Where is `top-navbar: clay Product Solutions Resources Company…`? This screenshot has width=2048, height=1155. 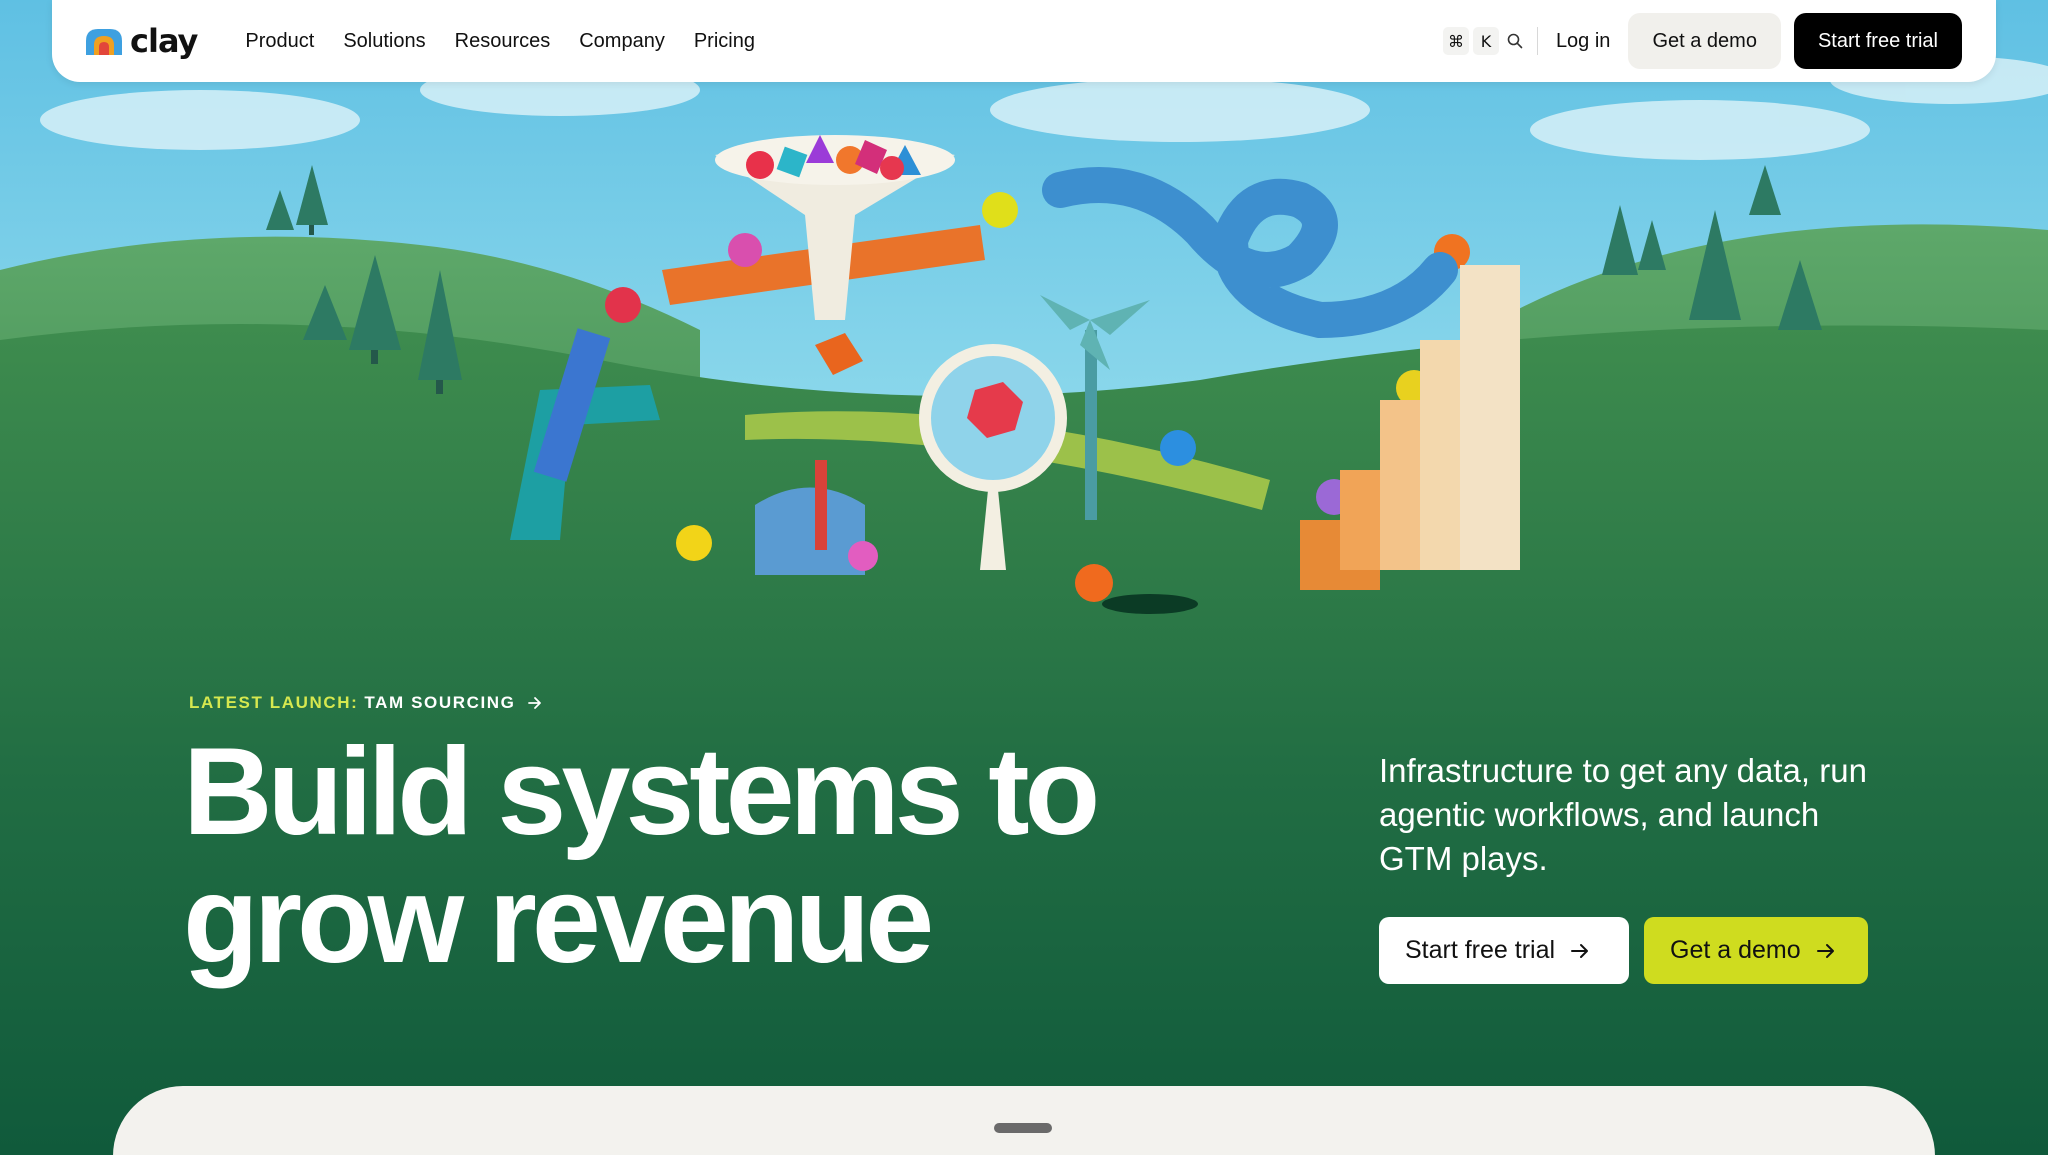 top-navbar: clay Product Solutions Resources Company… is located at coordinates (1024, 41).